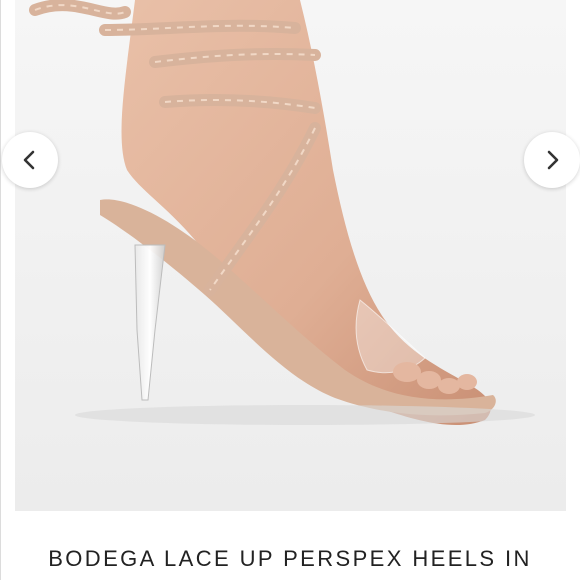  I want to click on previous-image-button, so click(30, 160).